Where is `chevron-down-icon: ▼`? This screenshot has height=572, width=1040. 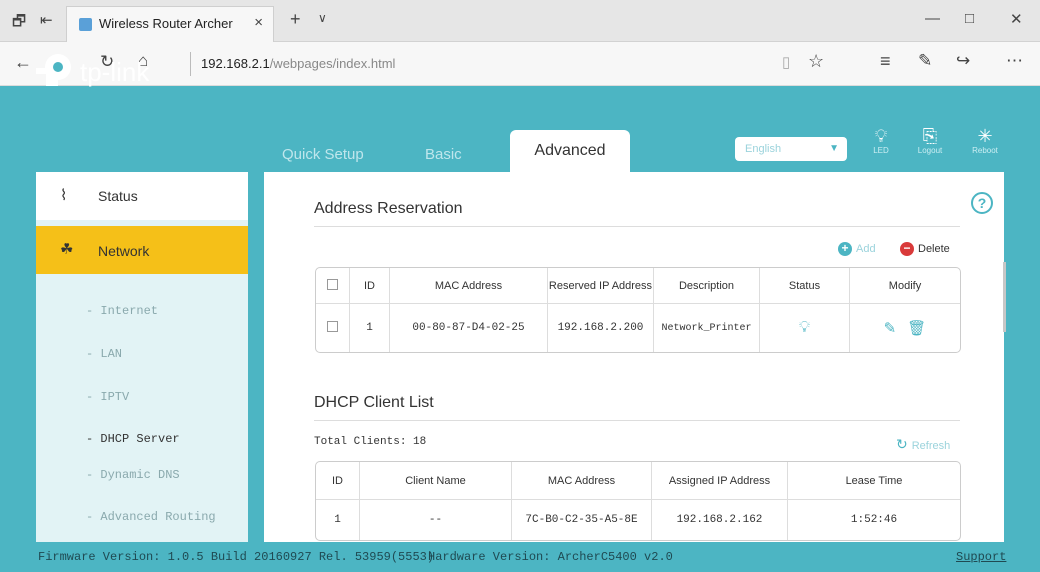
chevron-down-icon: ▼ is located at coordinates (834, 148).